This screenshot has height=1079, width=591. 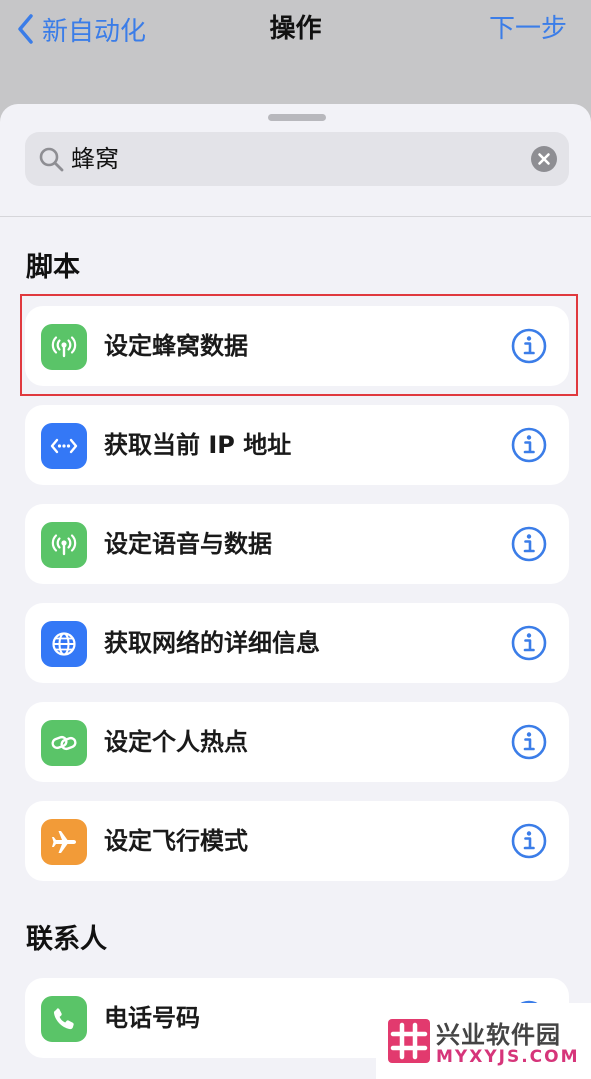 What do you see at coordinates (297, 544) in the screenshot?
I see `action-set-voice-data: 设定语音与数据` at bounding box center [297, 544].